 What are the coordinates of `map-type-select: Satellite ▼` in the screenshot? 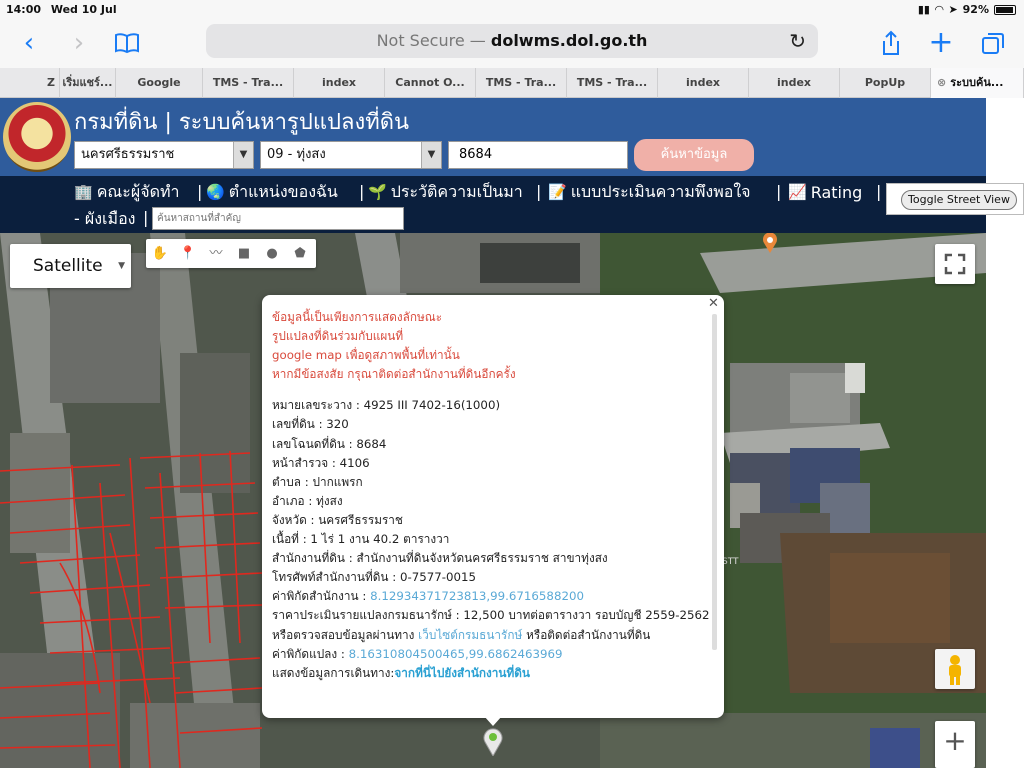 It's located at (70, 266).